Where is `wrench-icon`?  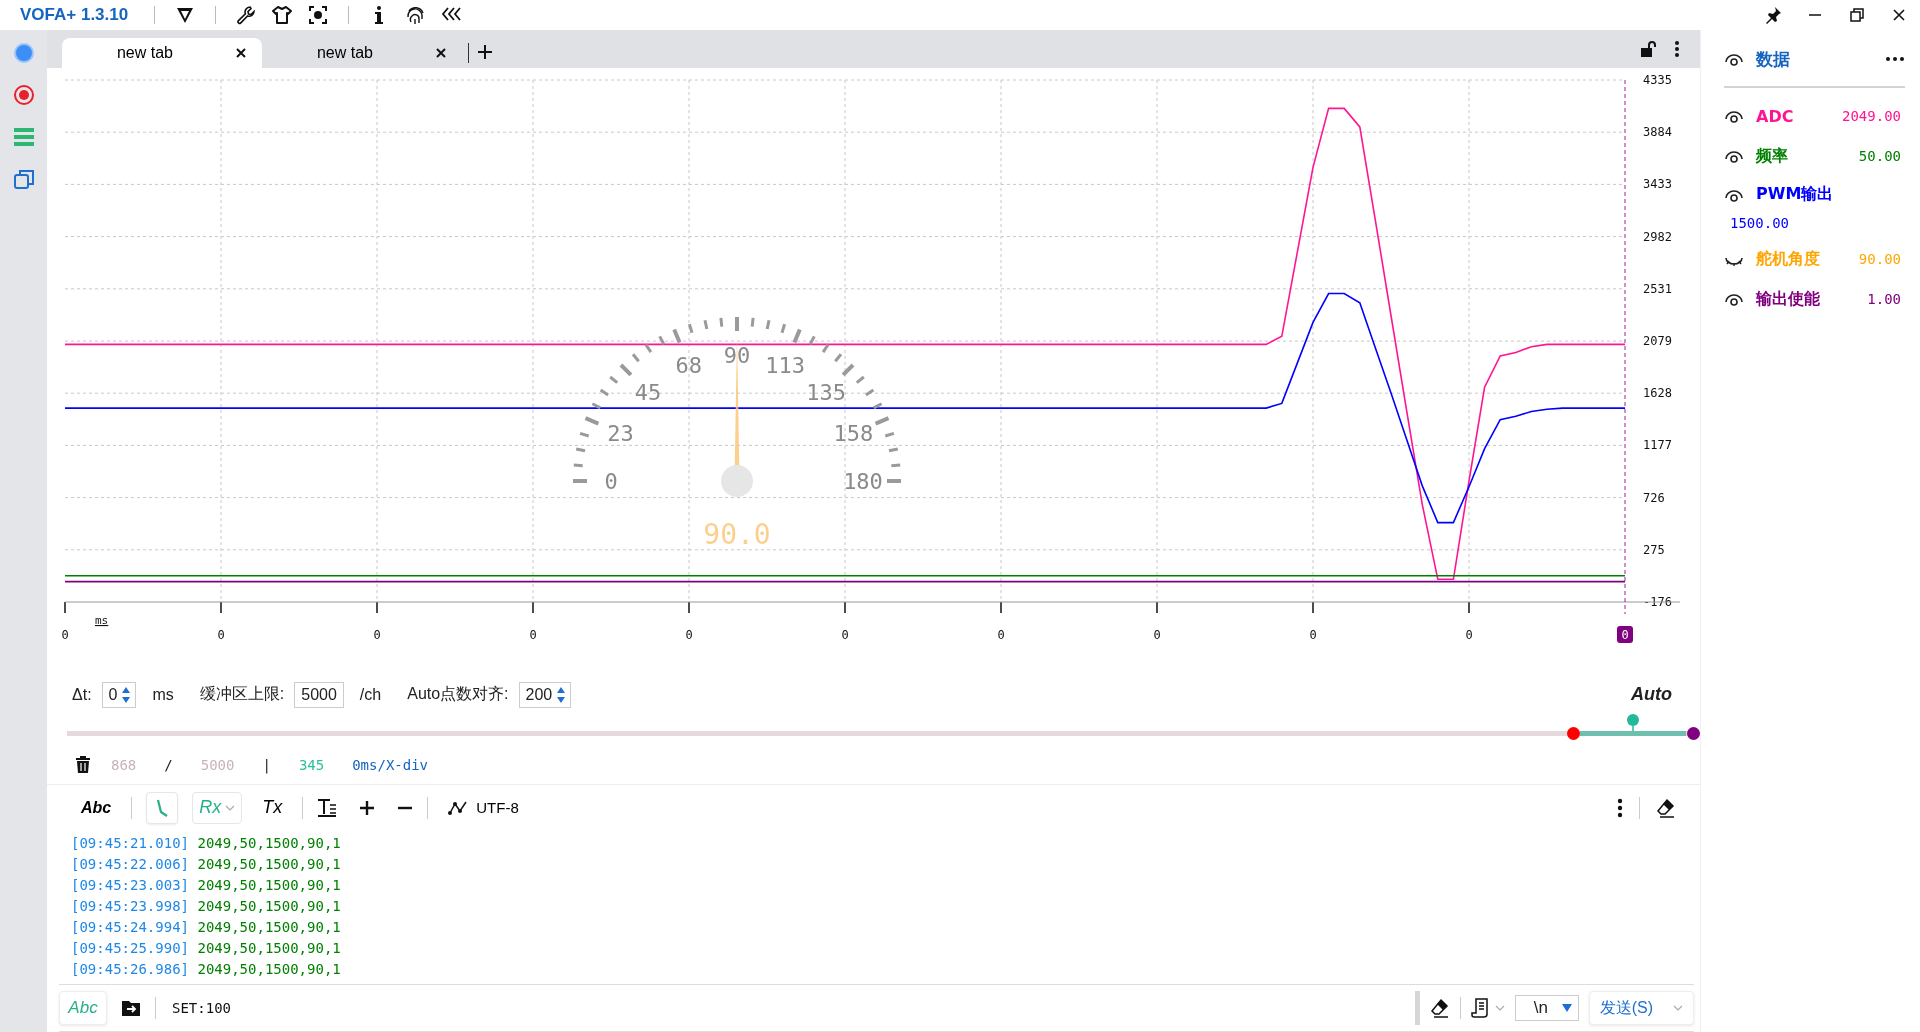 wrench-icon is located at coordinates (246, 15).